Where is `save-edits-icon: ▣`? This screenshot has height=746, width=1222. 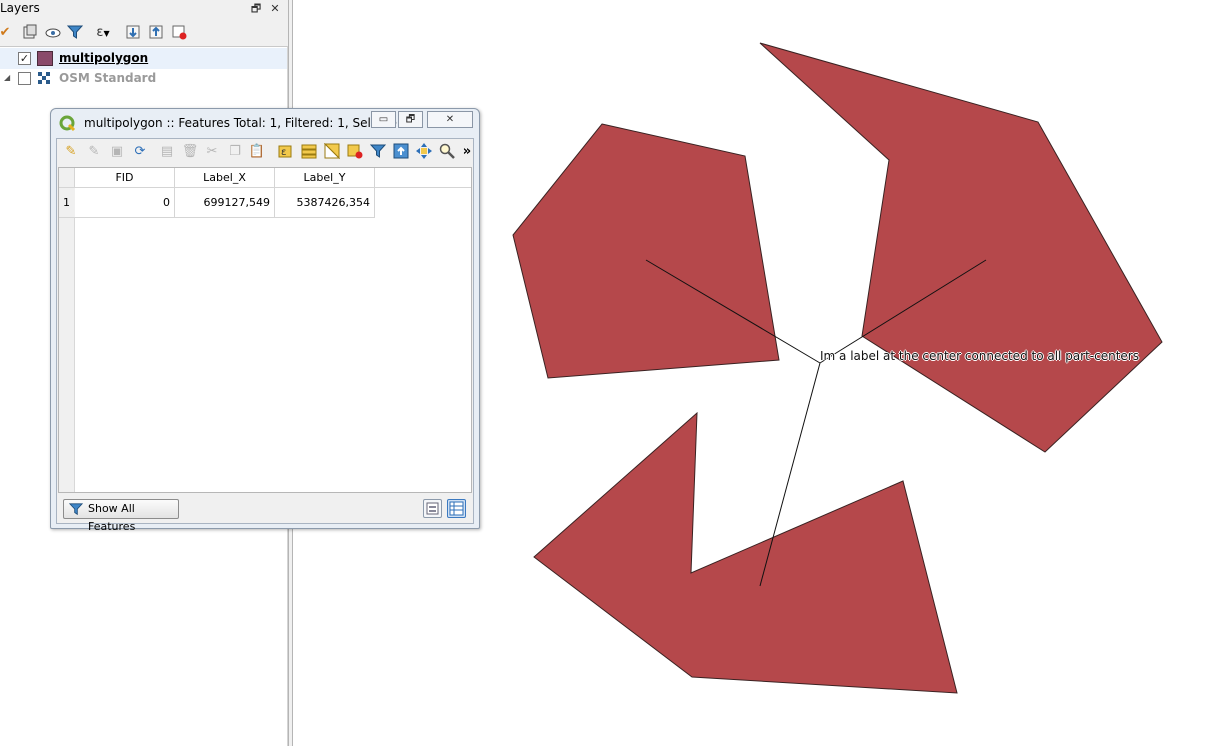 save-edits-icon: ▣ is located at coordinates (117, 152).